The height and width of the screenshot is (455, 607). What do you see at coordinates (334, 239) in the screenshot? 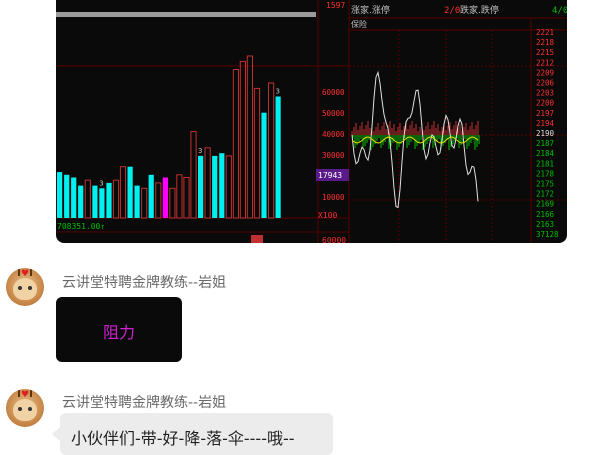
I see `left-bottom-value: 60000` at bounding box center [334, 239].